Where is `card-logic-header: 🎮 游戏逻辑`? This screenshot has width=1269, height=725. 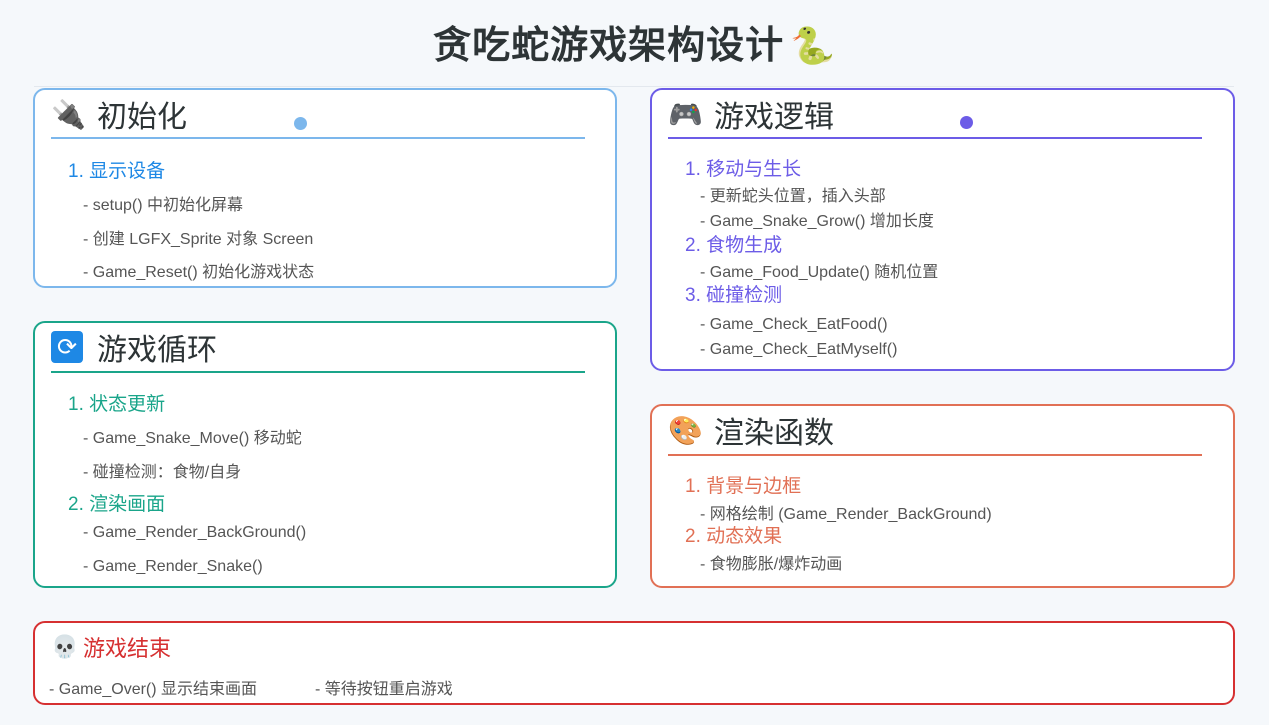
card-logic-header: 🎮 游戏逻辑 is located at coordinates (751, 114).